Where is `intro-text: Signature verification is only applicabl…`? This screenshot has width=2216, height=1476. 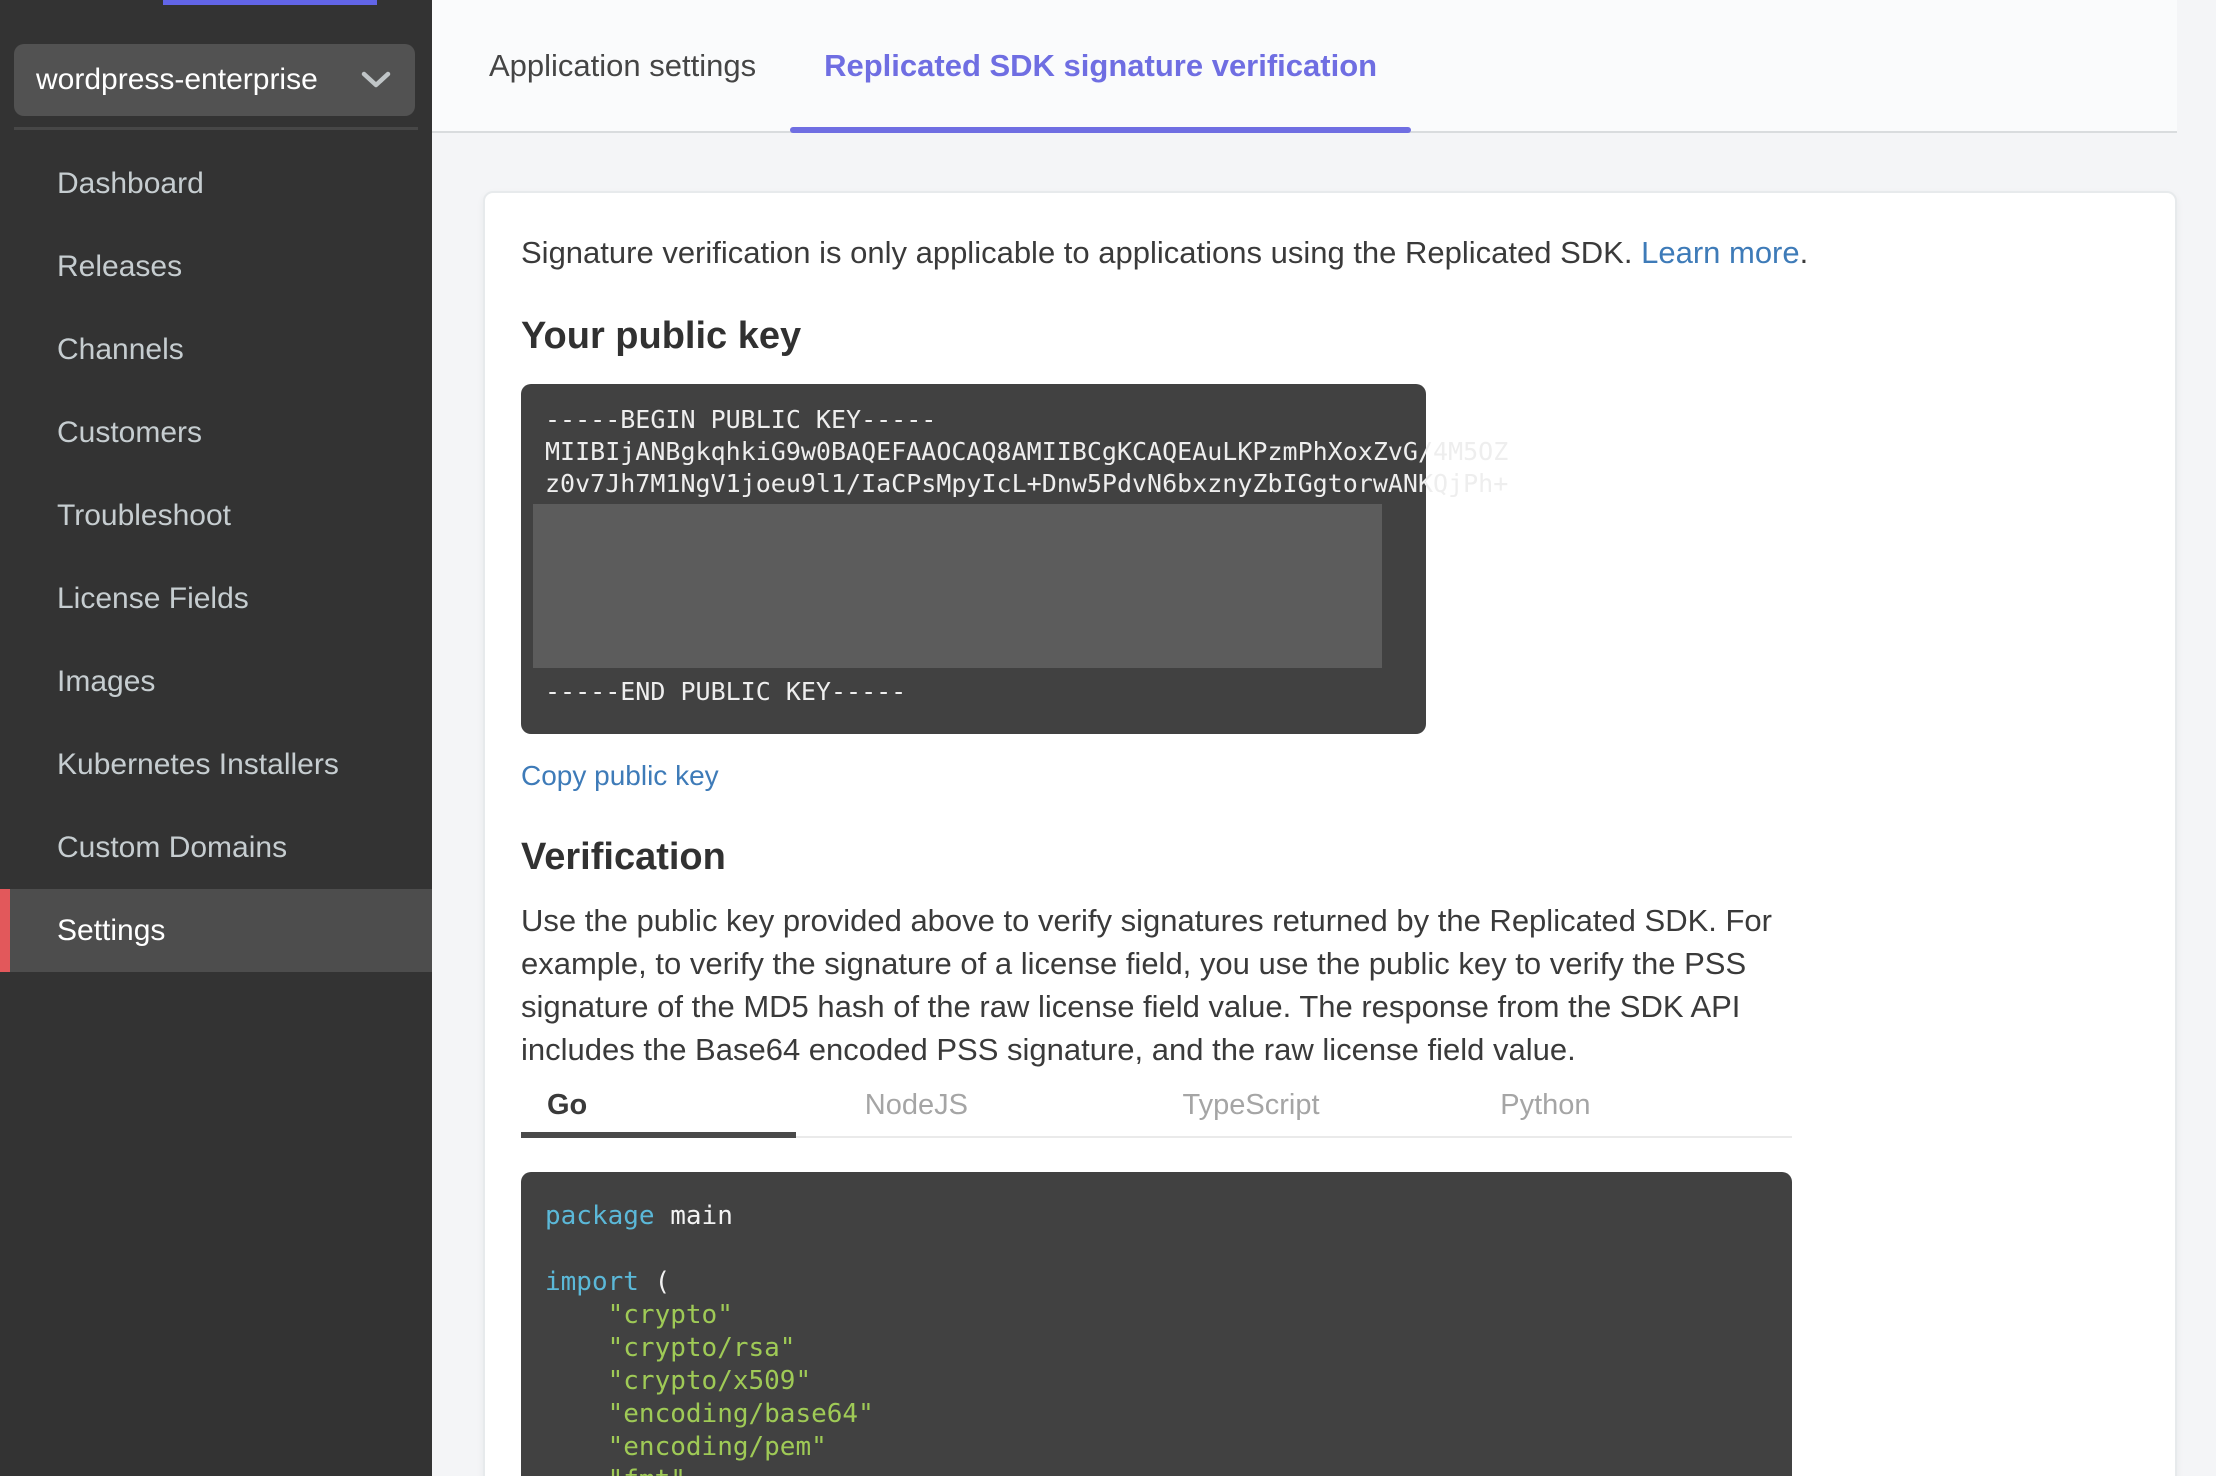 intro-text: Signature verification is only applicabl… is located at coordinates (1330, 253).